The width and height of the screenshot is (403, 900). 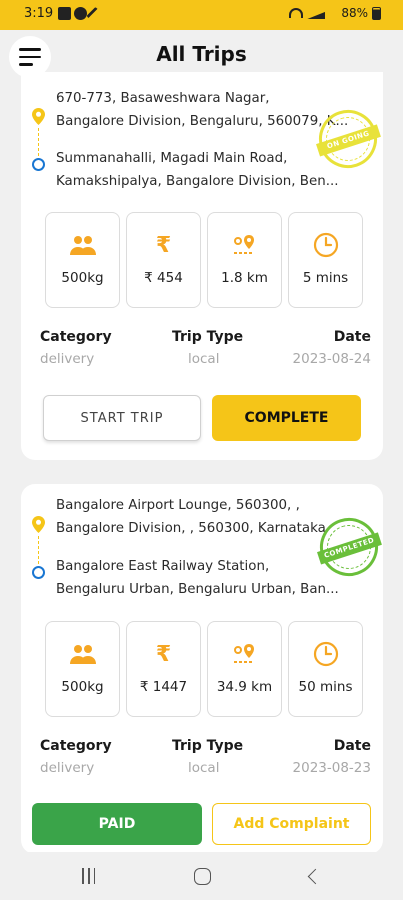 I want to click on back-icon, so click(x=315, y=876).